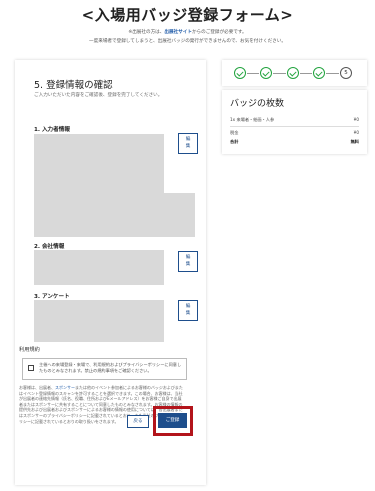 Image resolution: width=375 pixels, height=491 pixels. I want to click on section-label-survey: 3. アンケート, so click(52, 297).